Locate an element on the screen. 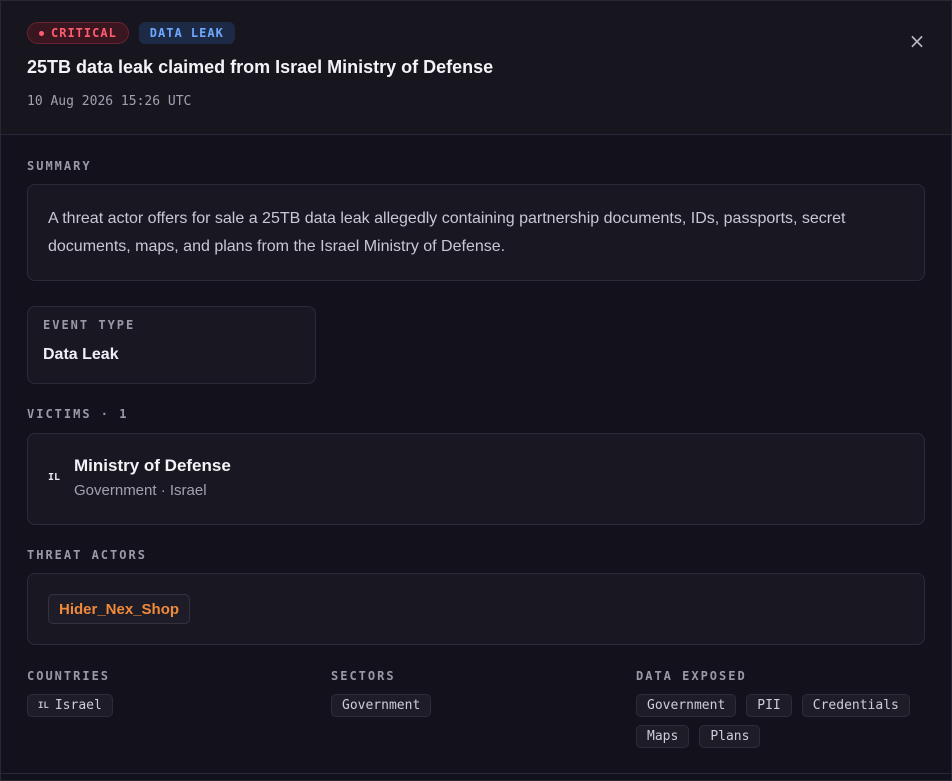 The image size is (952, 781). threat-actors-label: THREAT ACTORS is located at coordinates (87, 555).